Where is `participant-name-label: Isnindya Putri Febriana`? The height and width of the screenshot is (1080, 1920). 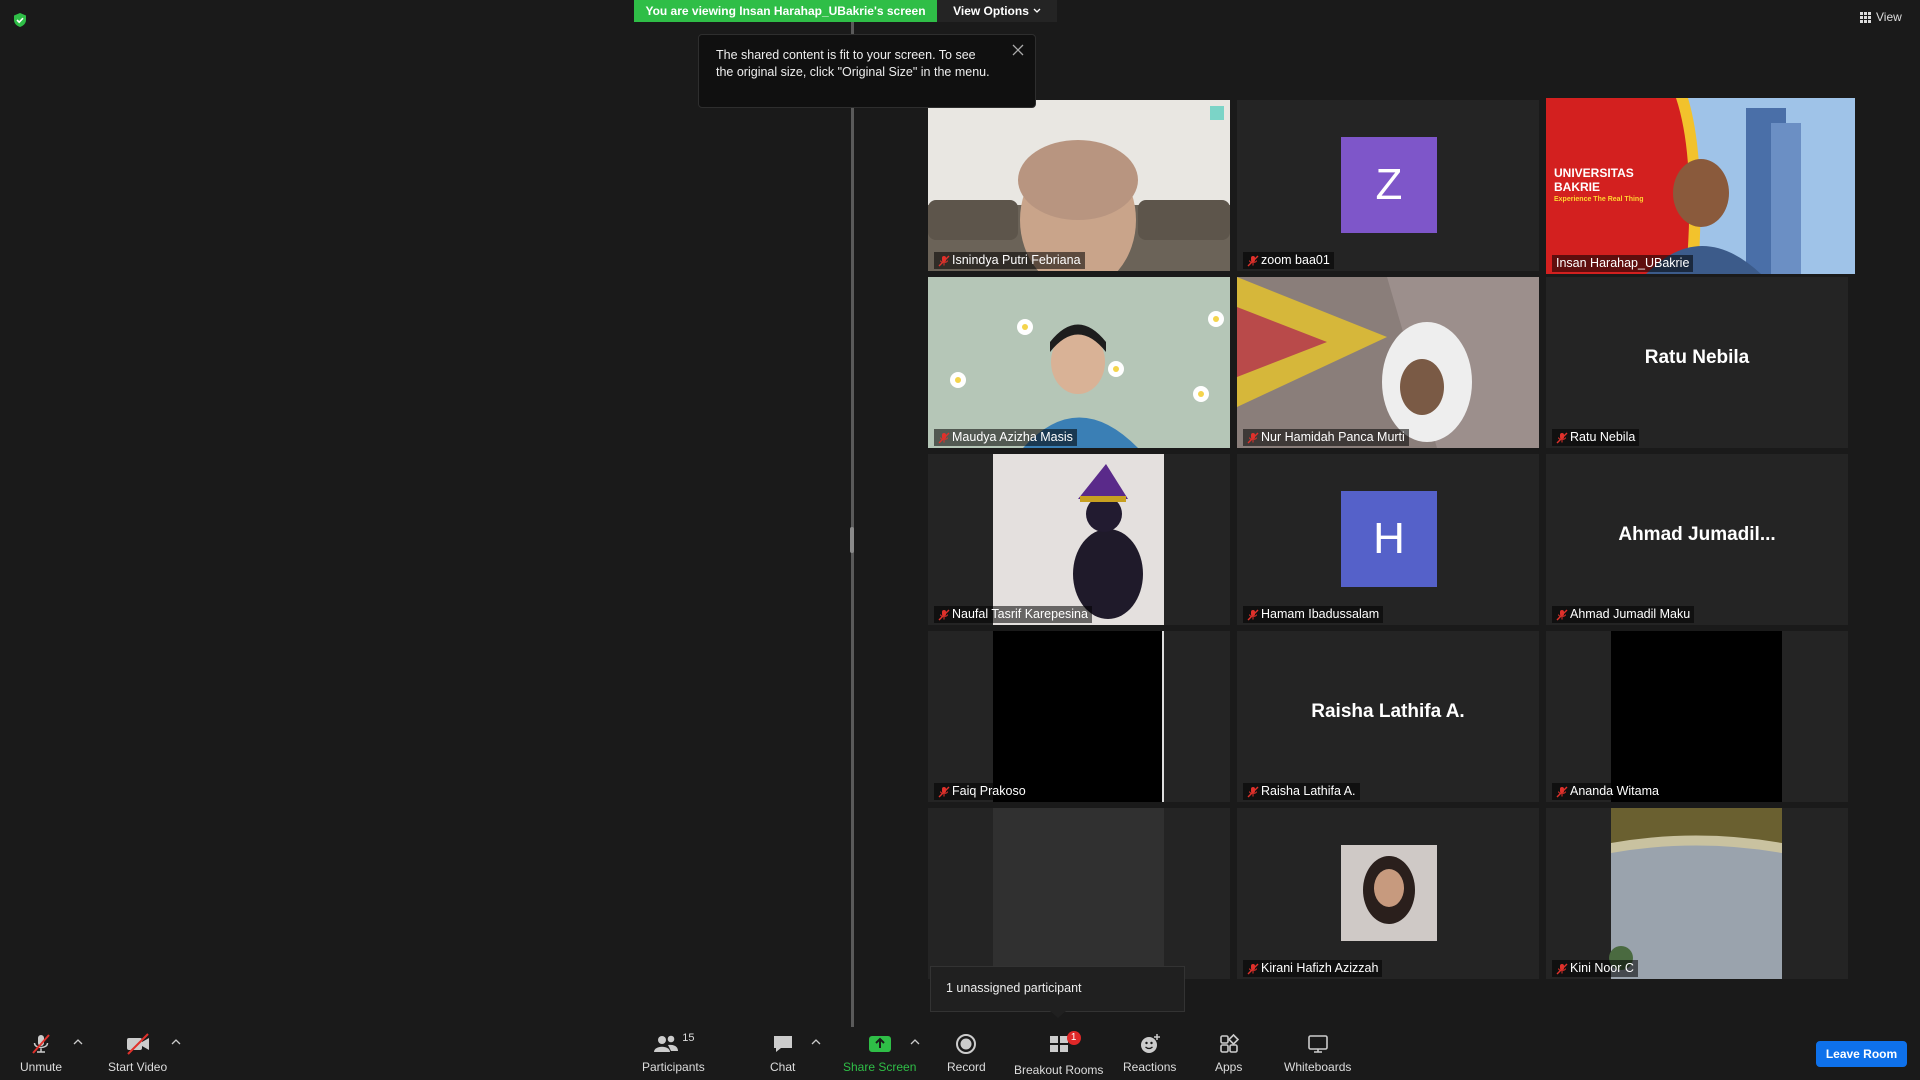
participant-name-label: Isnindya Putri Febriana is located at coordinates (1009, 260).